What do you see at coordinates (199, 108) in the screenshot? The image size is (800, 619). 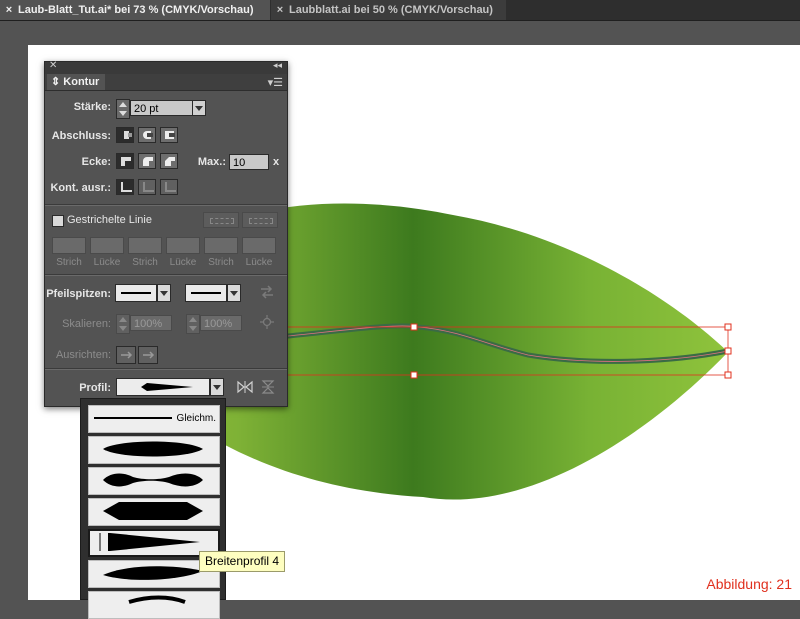 I see `weight-dropdown` at bounding box center [199, 108].